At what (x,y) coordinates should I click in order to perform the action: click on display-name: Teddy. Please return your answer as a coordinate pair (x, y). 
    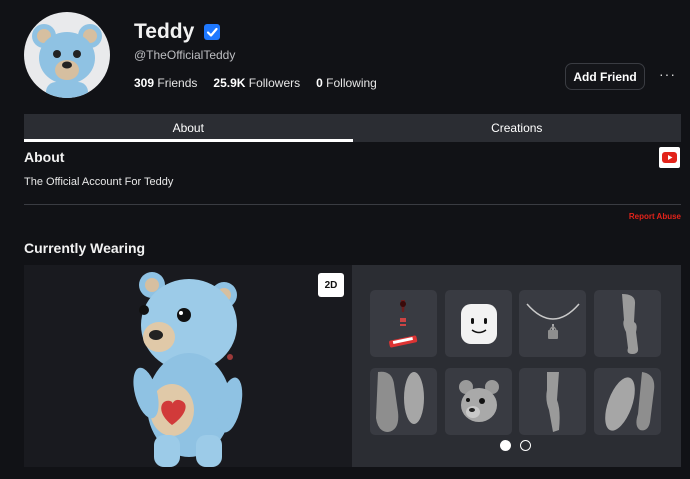
    Looking at the image, I should click on (178, 32).